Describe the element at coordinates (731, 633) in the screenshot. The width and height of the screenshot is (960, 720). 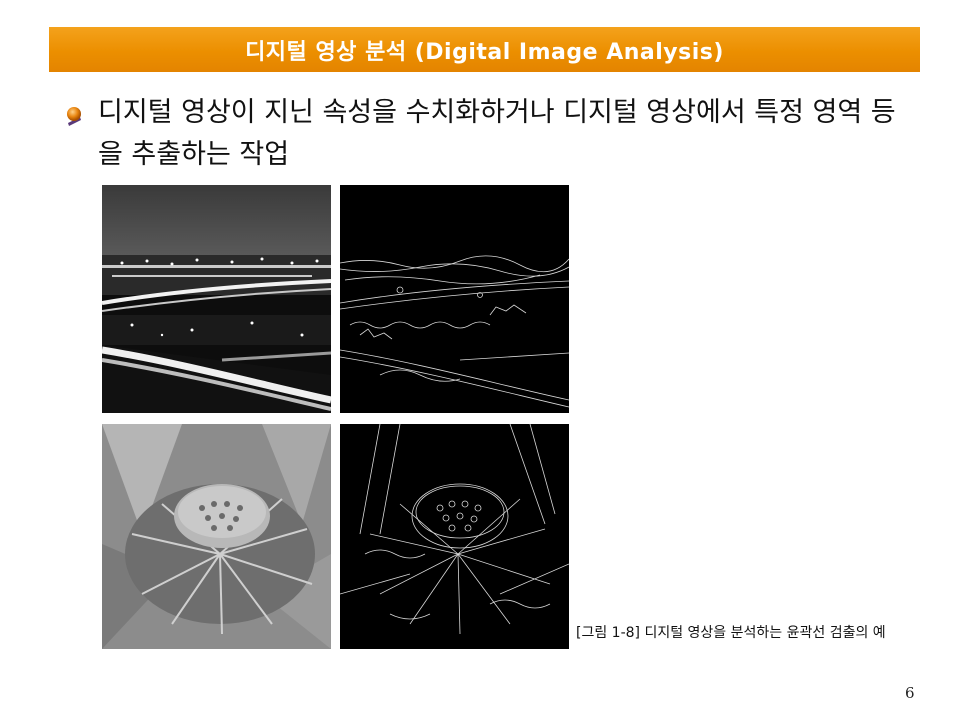
I see `figure-caption: [그림 1-8] 디지털 영상을 분석하는 윤곽선 검출의 예` at that location.